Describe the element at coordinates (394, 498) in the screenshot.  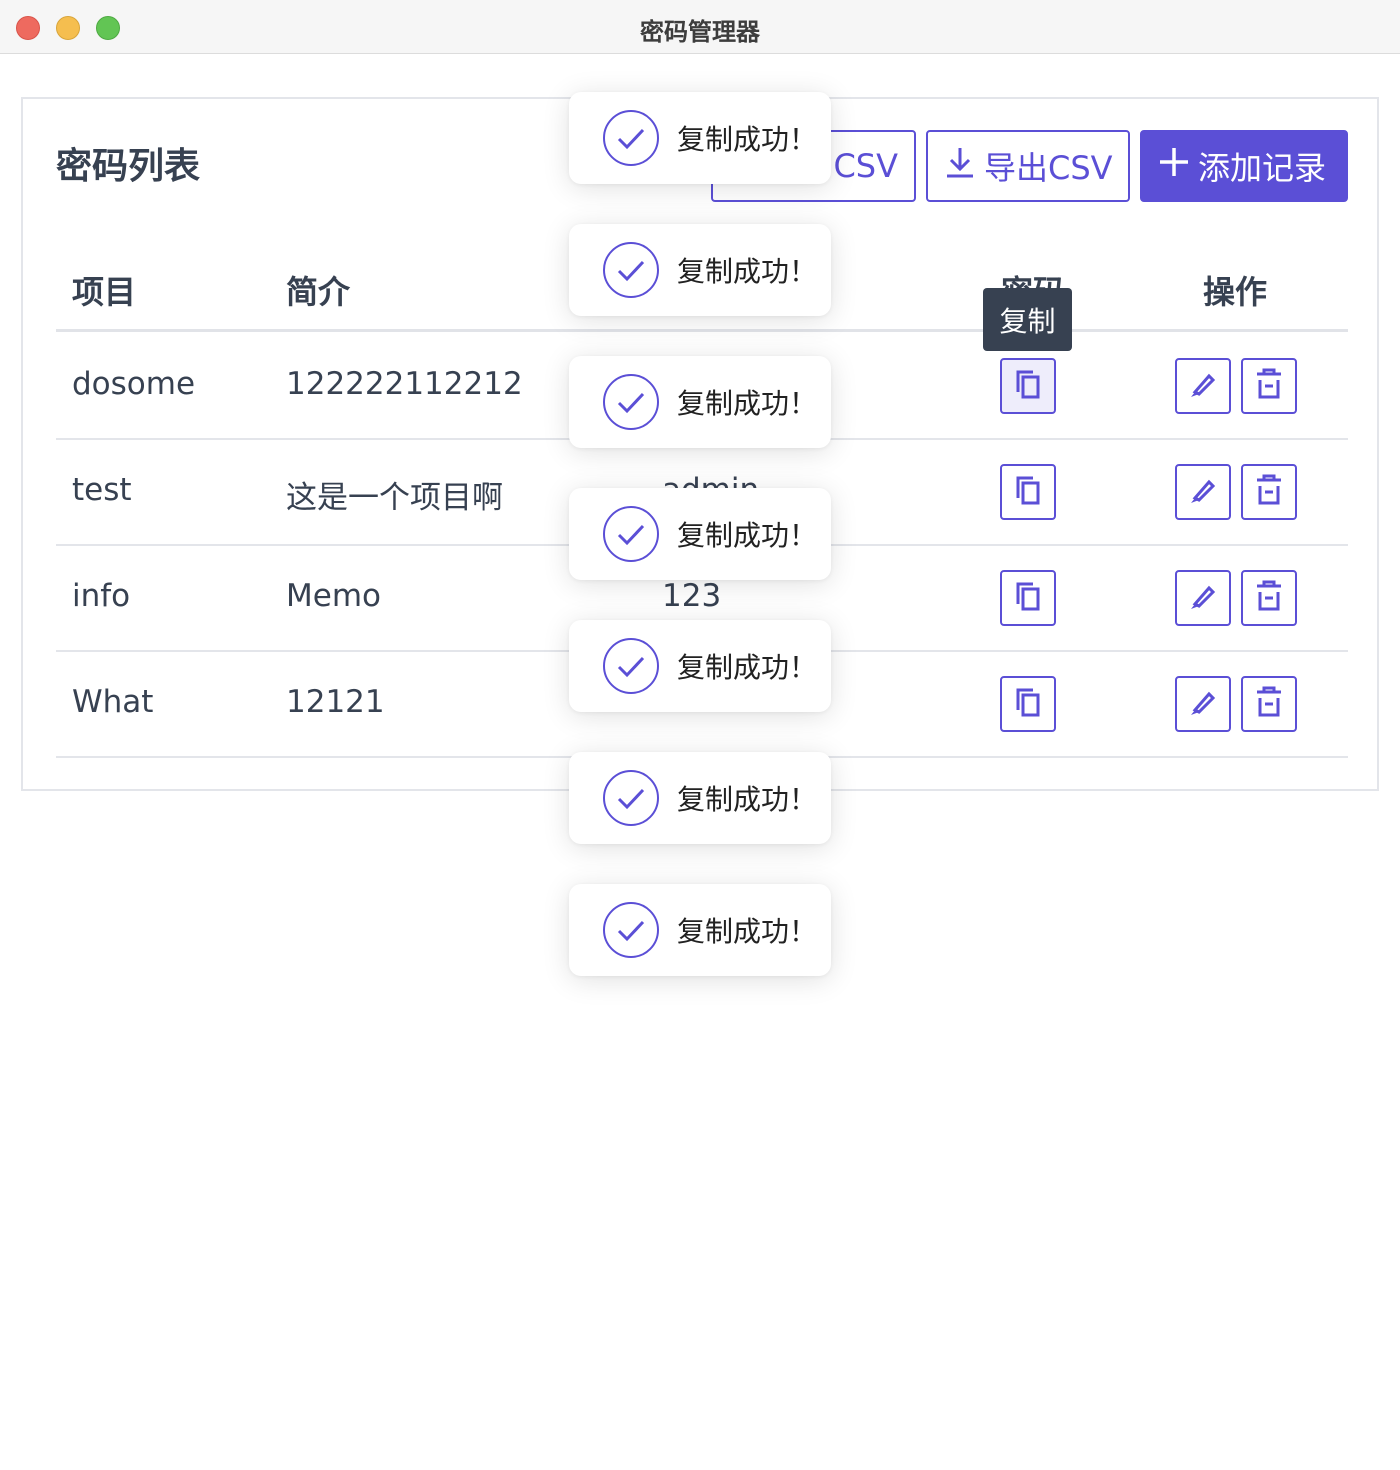
I see `cell-description: 这是一个项目啊` at that location.